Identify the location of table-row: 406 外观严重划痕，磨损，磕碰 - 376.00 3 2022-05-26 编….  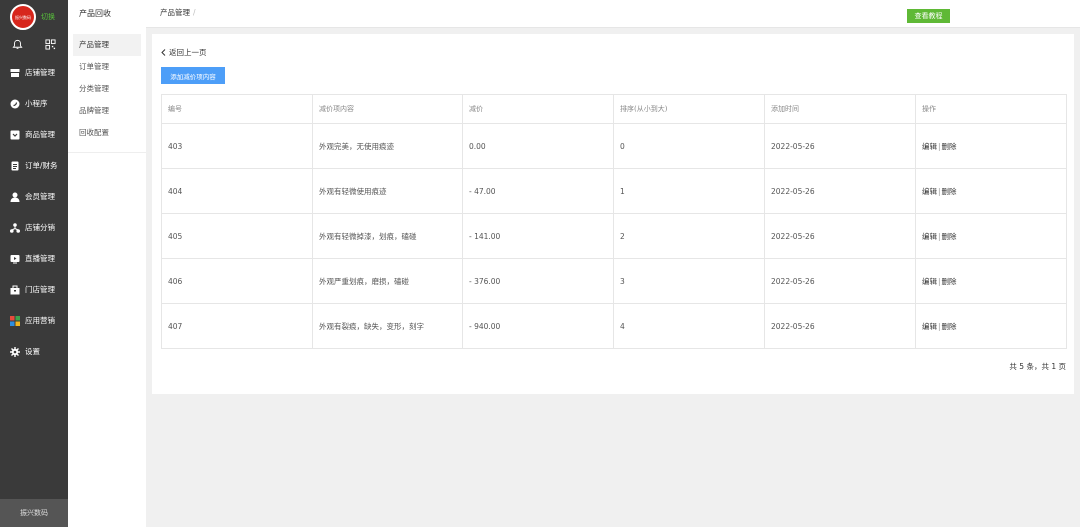
(614, 281).